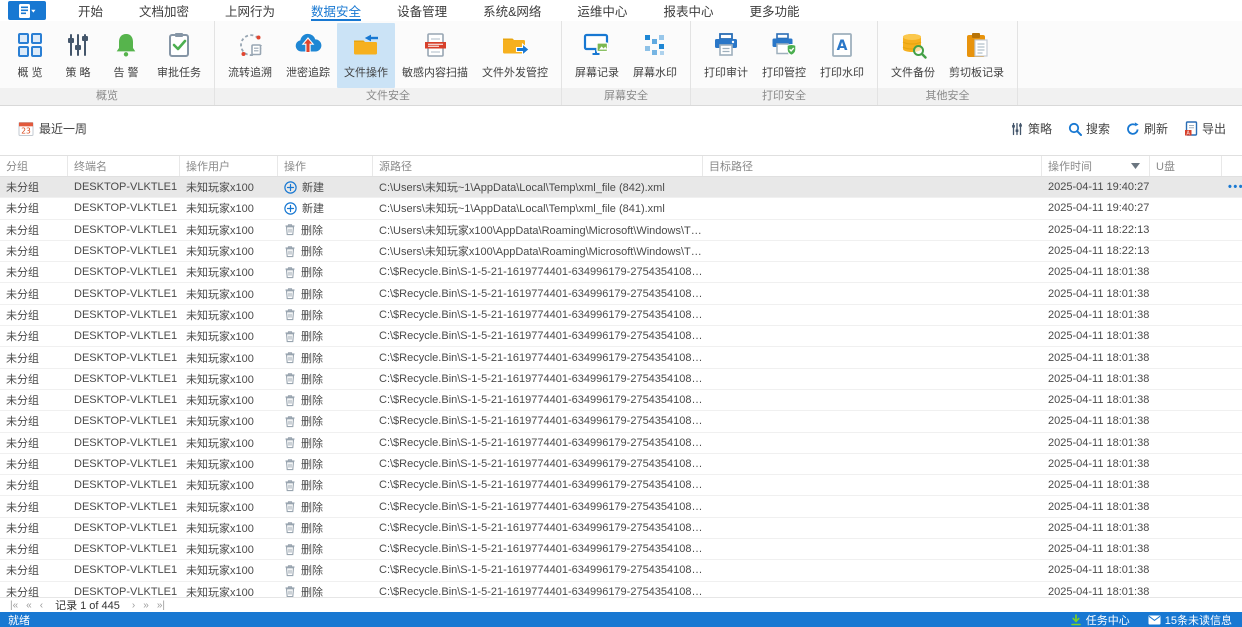  What do you see at coordinates (29, 605) in the screenshot?
I see `prev-fast-icon: «` at bounding box center [29, 605].